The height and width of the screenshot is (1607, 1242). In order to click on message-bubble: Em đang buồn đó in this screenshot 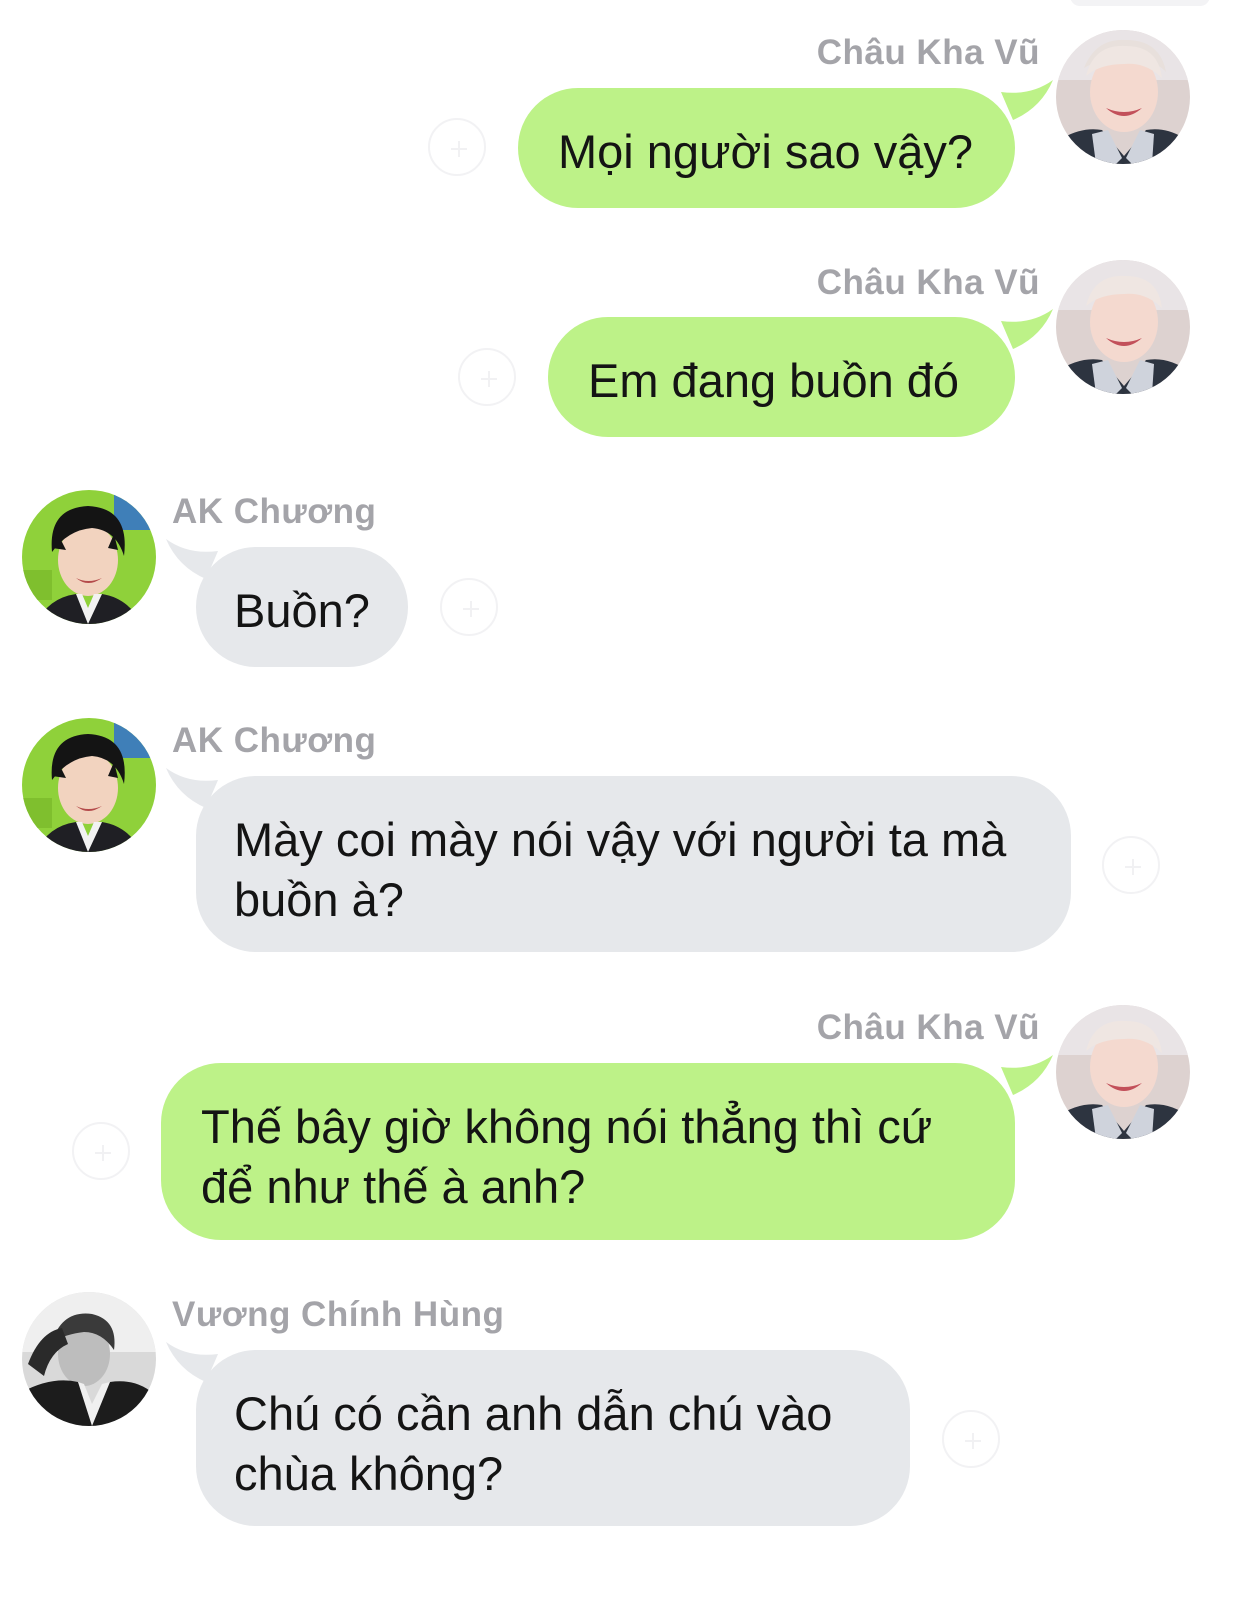, I will do `click(800, 373)`.